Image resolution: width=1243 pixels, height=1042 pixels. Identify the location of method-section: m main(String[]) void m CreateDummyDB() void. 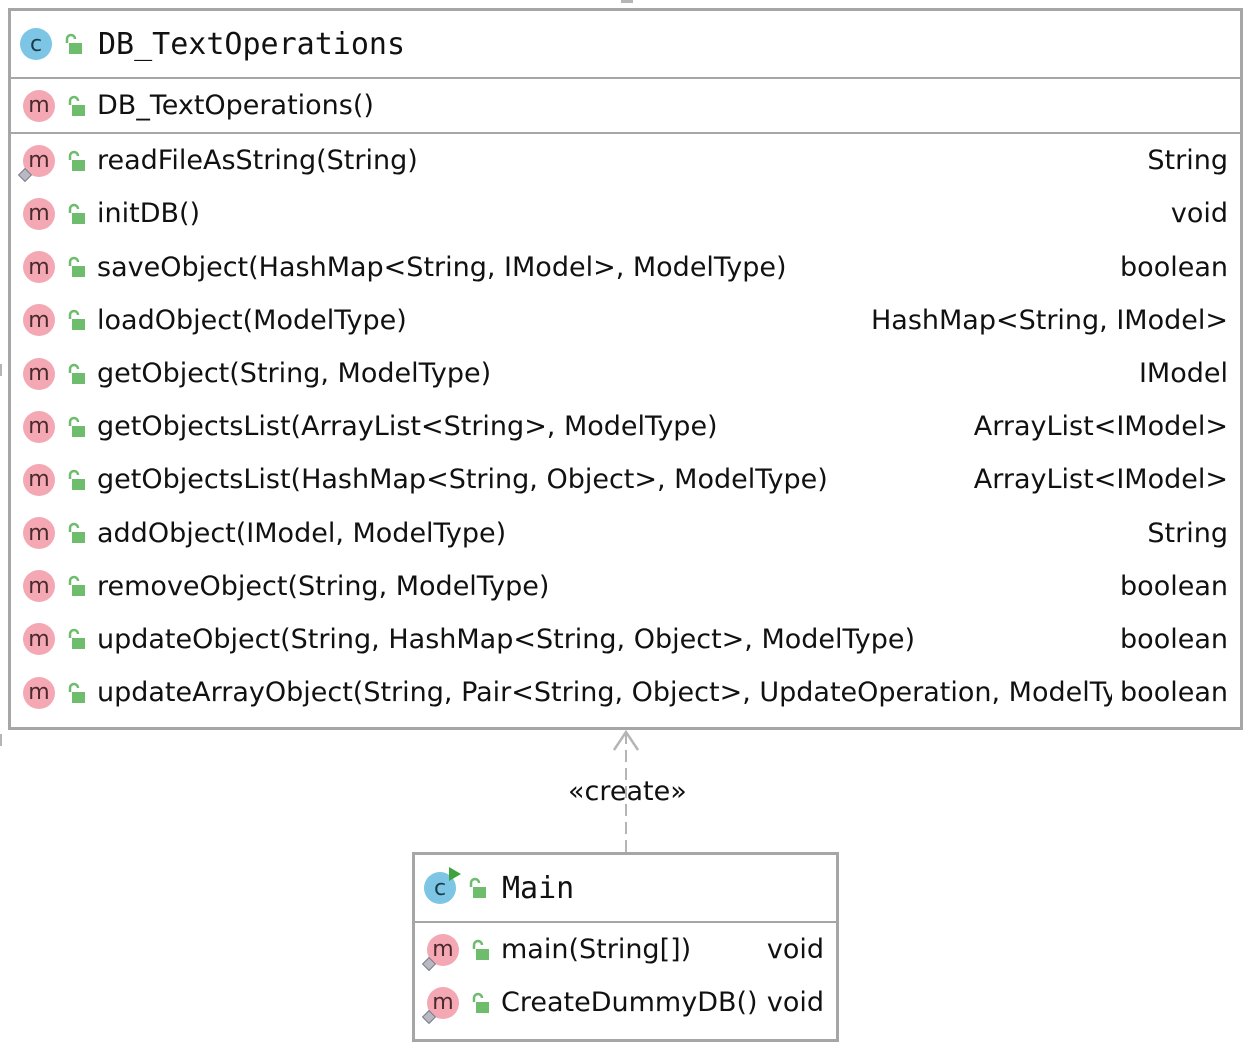
(625, 976).